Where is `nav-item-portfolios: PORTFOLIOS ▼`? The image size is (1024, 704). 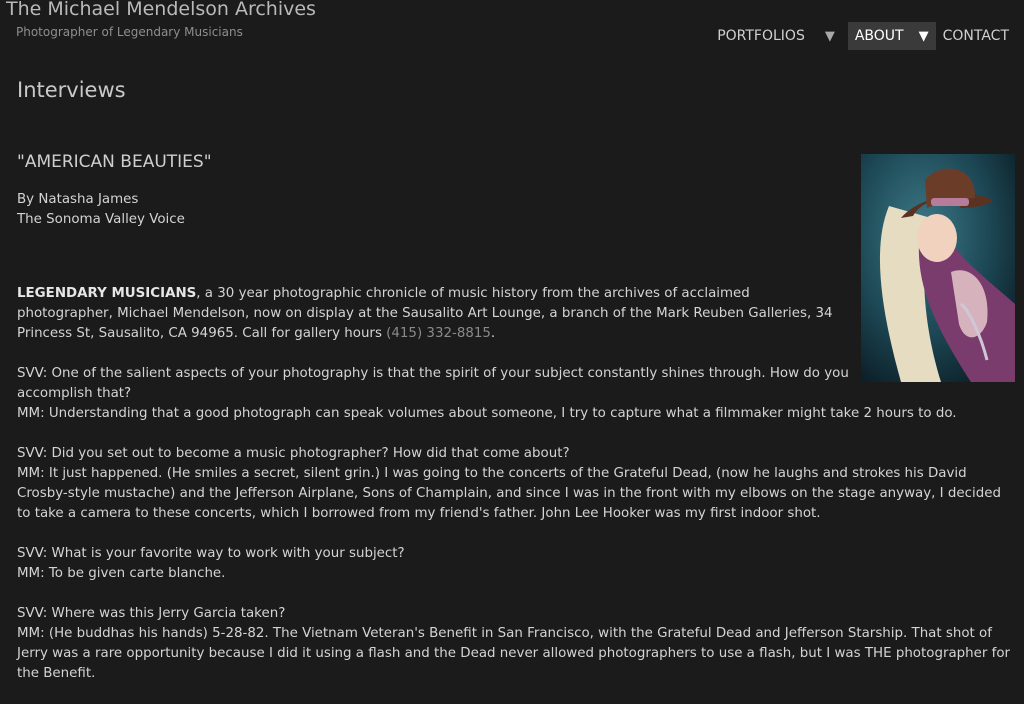 nav-item-portfolios: PORTFOLIOS ▼ is located at coordinates (776, 36).